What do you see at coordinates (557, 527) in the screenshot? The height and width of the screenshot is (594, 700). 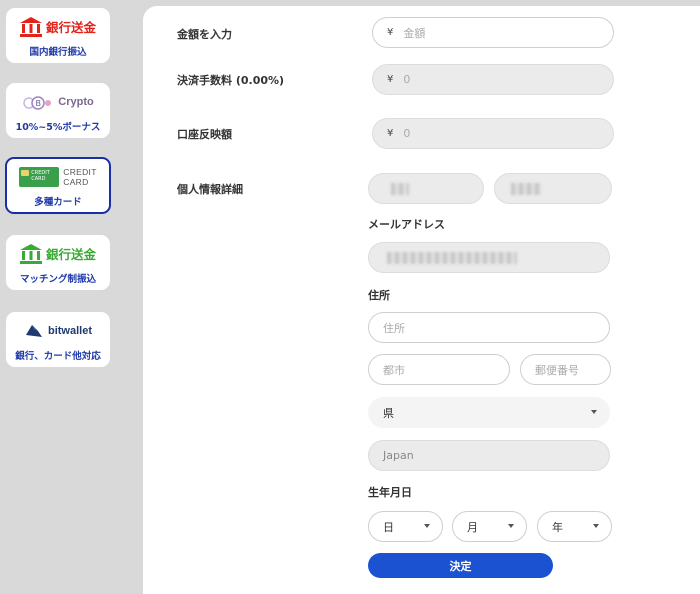 I see `dob-year-value: 年` at bounding box center [557, 527].